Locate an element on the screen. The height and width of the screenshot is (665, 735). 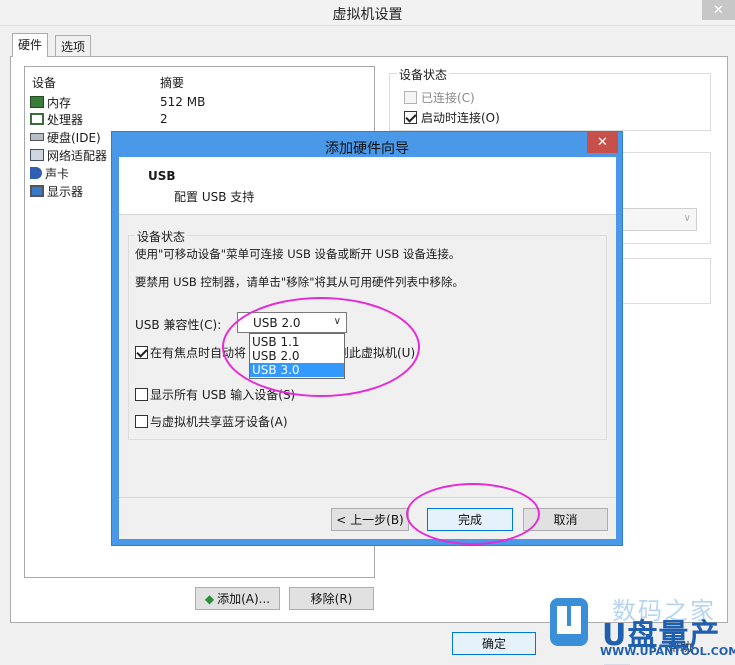
share-bluetooth-checkbox: 与虚拟机共享蓝牙设备(A) is located at coordinates (211, 421).